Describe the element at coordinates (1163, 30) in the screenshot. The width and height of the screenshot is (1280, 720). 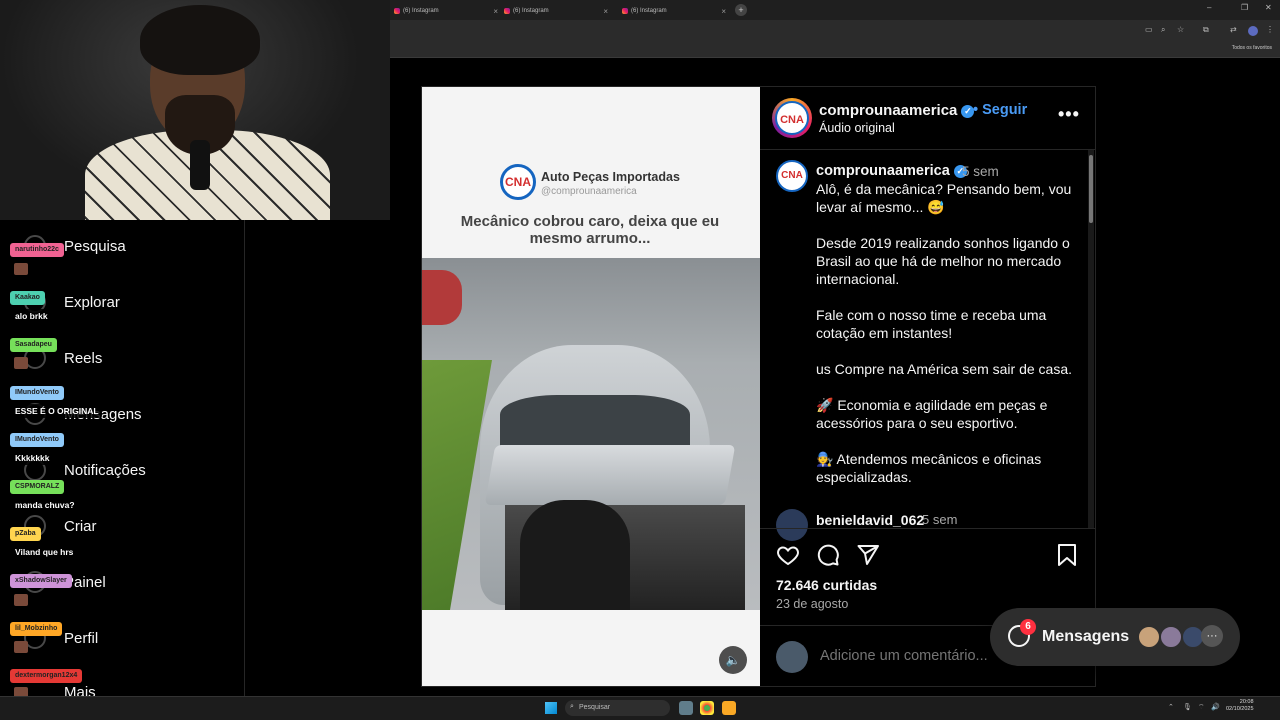
I see `zoom-icon: ⌕` at that location.